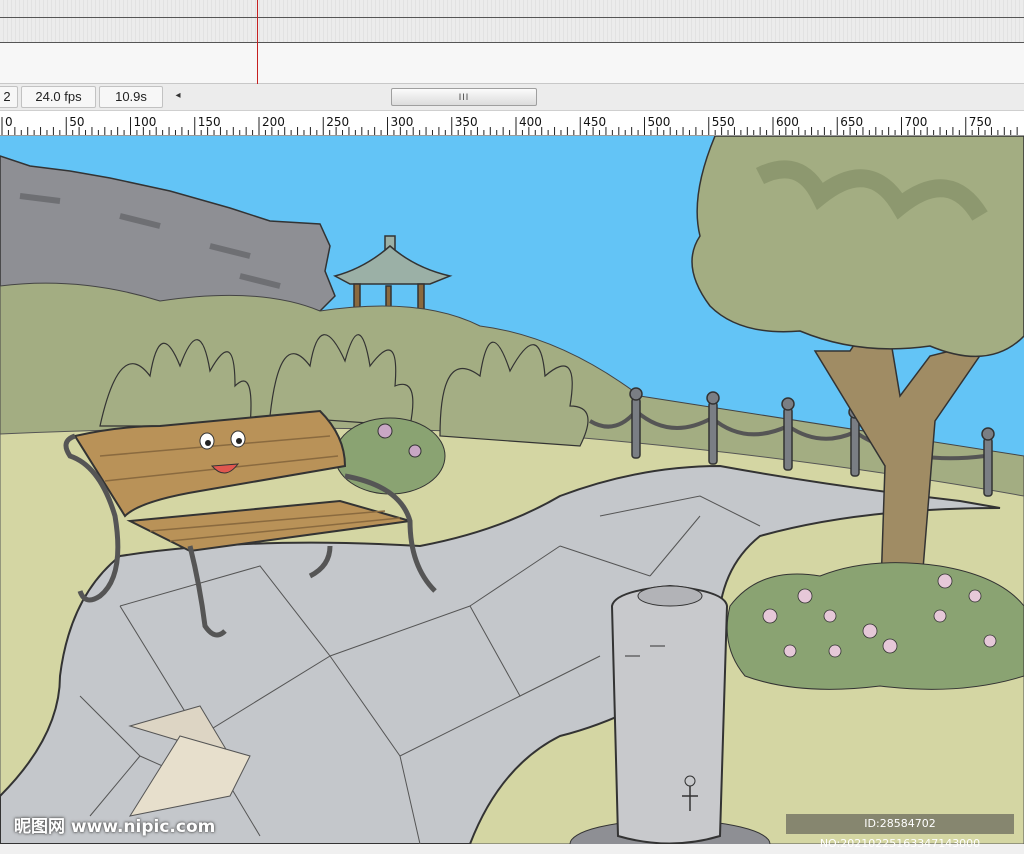  Describe the element at coordinates (209, 122) in the screenshot. I see `ruler-label: 150` at that location.